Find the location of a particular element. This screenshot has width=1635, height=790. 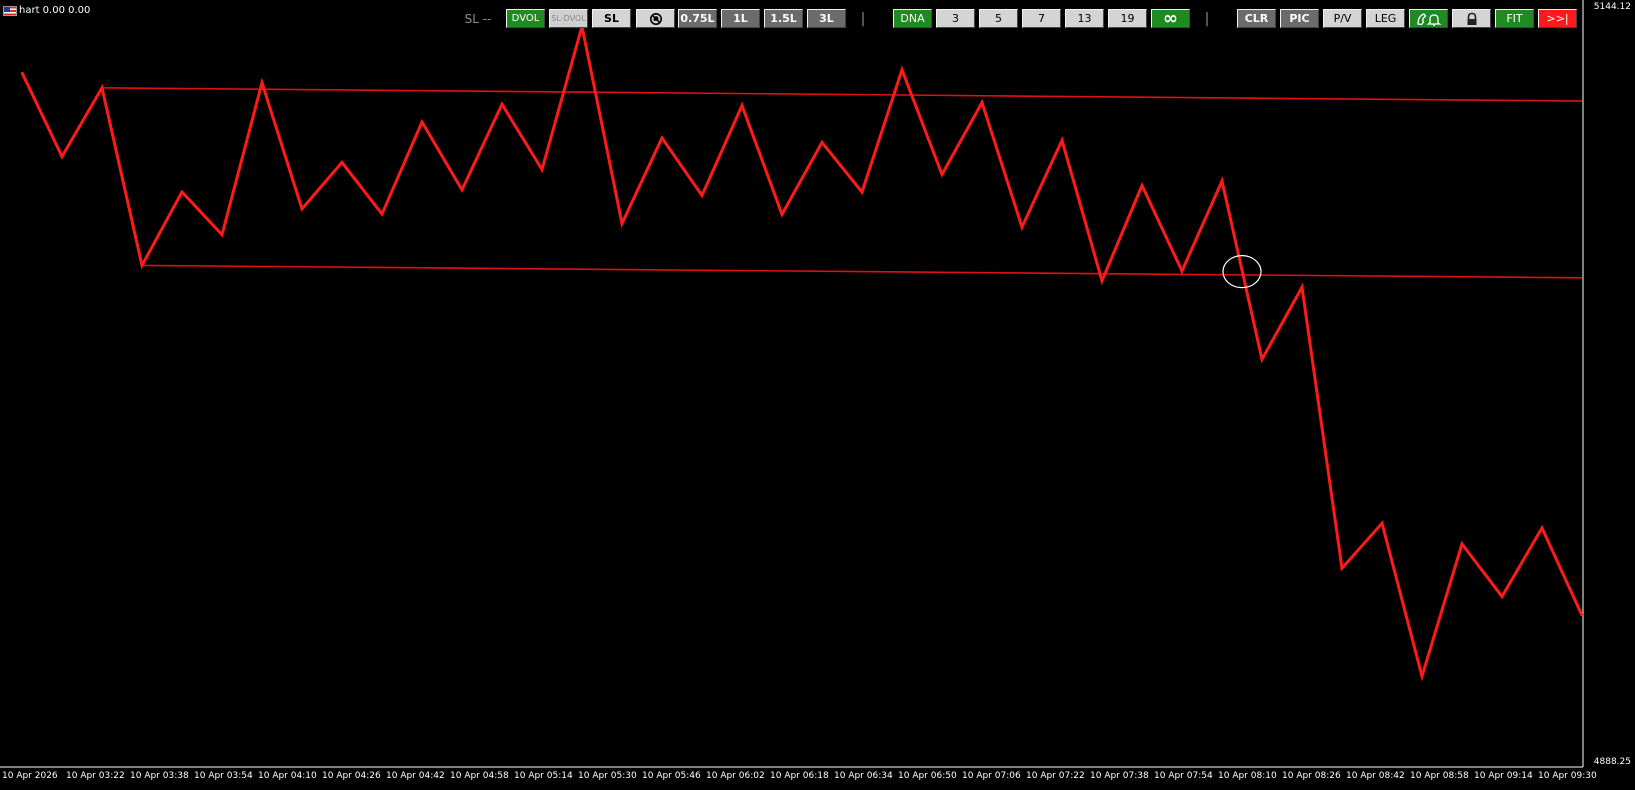

lot-1-button: 1L is located at coordinates (740, 18).